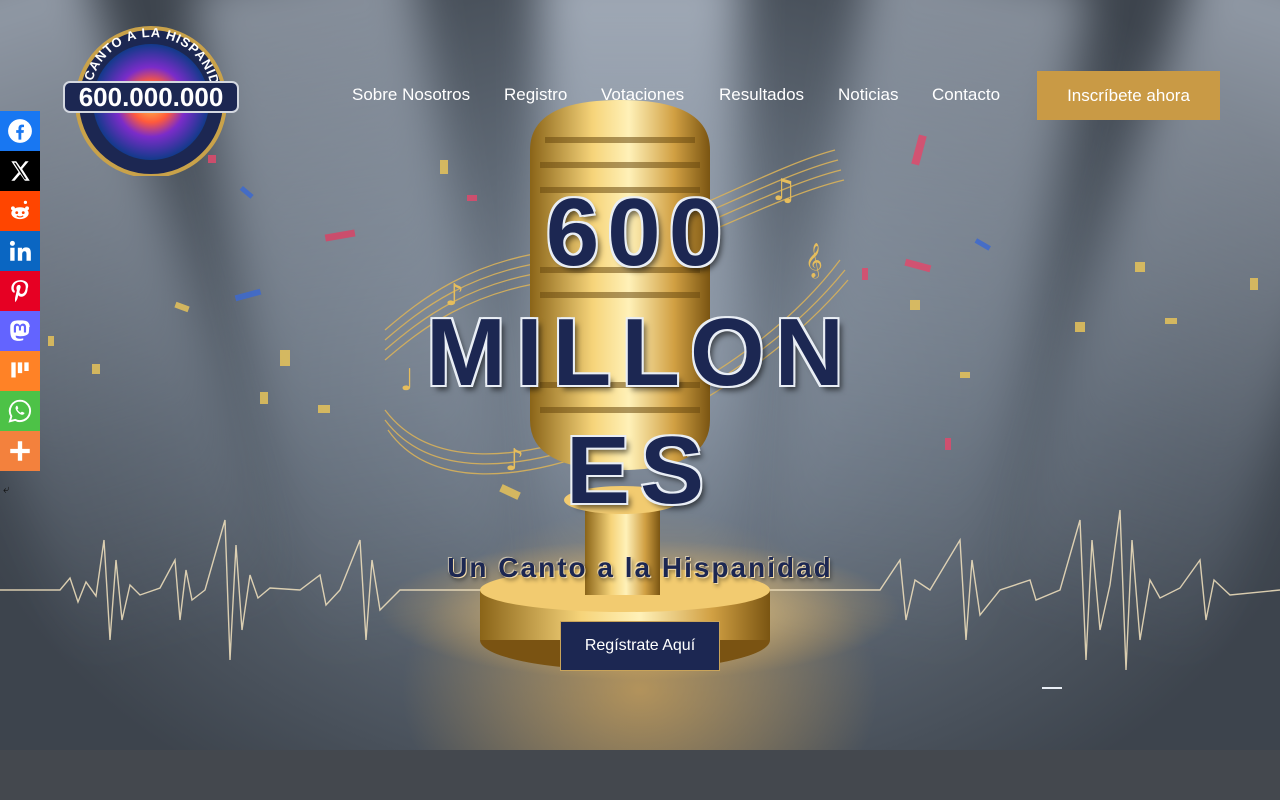 The height and width of the screenshot is (800, 1280). What do you see at coordinates (20, 131) in the screenshot?
I see `facebook-icon` at bounding box center [20, 131].